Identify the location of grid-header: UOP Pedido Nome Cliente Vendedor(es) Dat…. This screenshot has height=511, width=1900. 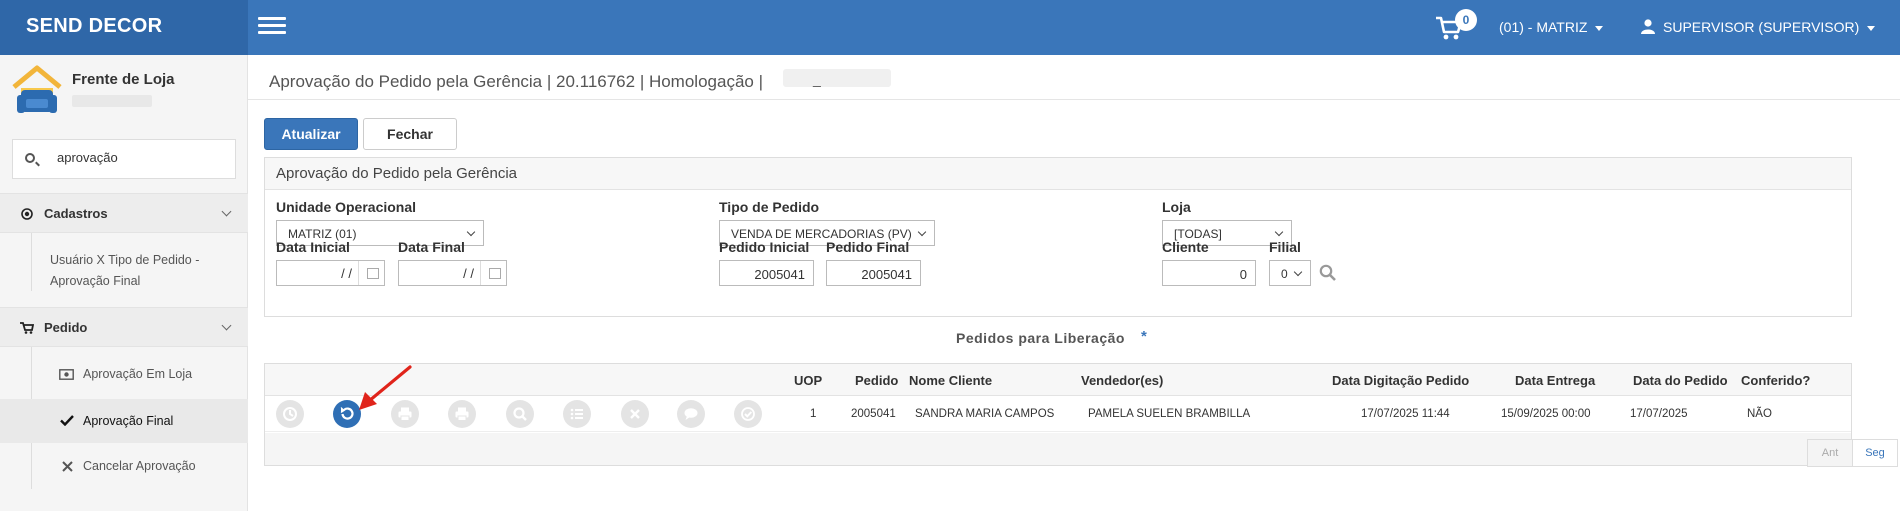
(1058, 380).